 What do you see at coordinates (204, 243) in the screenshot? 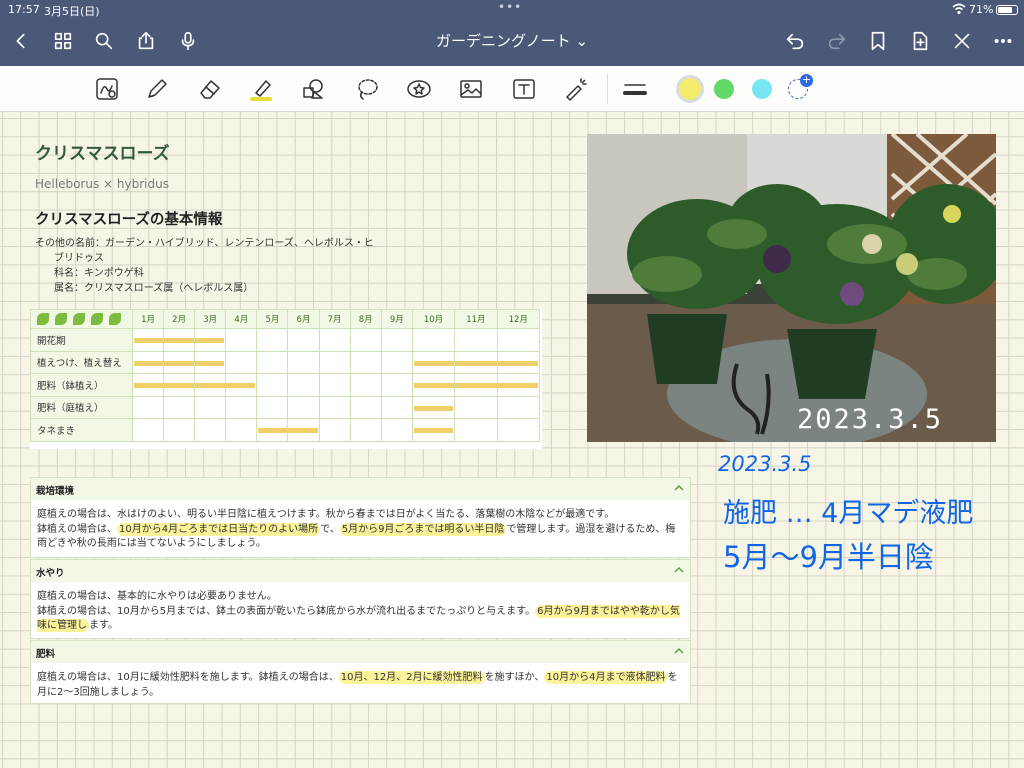
I see `info-other-names: その他の名前：ガーデン・ハイブリッド、レンテンローズ、ヘレボルス・ヒ` at bounding box center [204, 243].